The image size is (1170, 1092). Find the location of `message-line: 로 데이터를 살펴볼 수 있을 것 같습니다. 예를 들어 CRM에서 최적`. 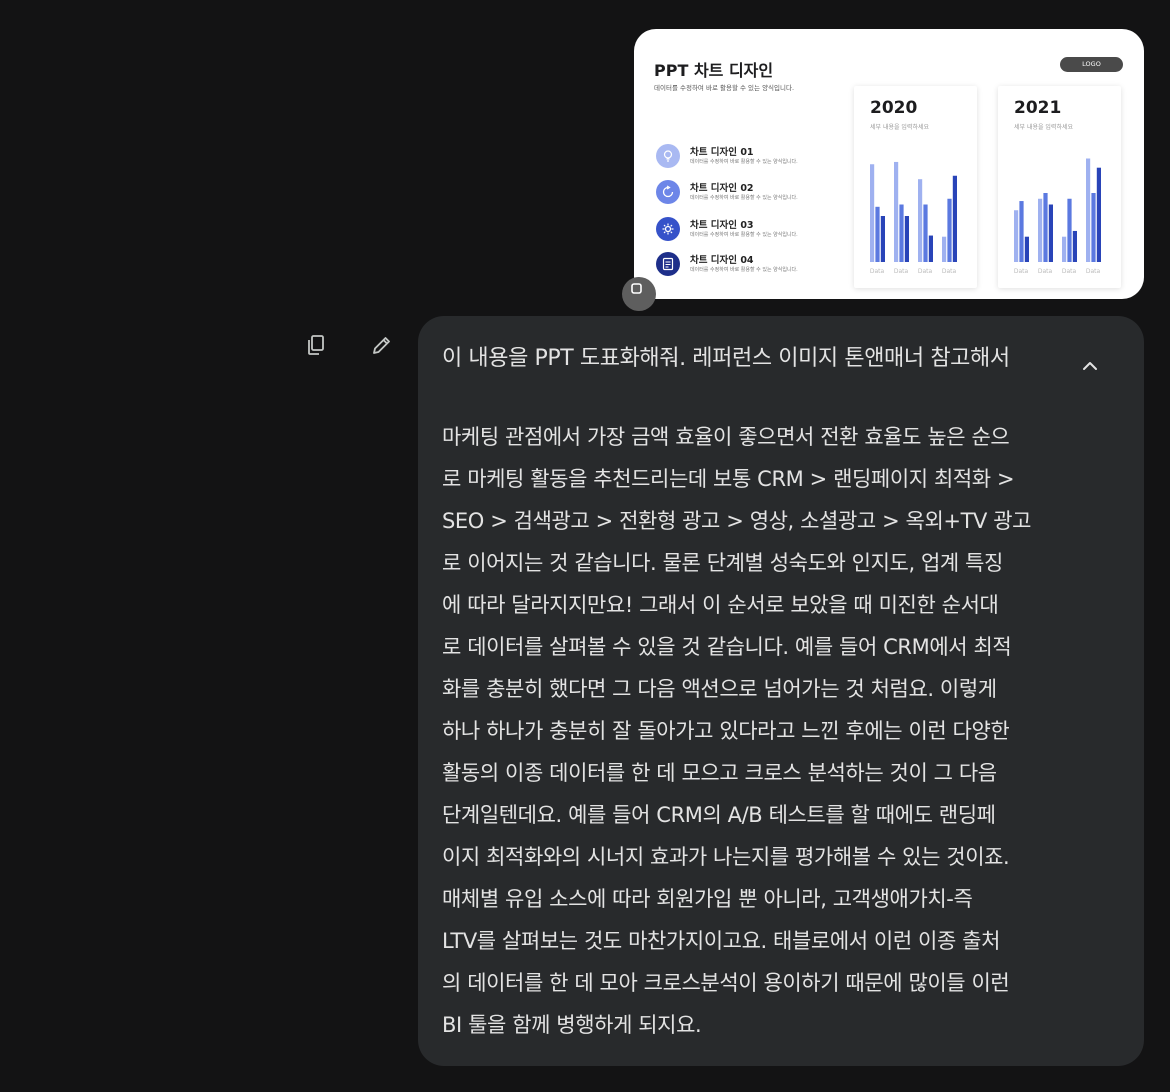

message-line: 로 데이터를 살펴볼 수 있을 것 같습니다. 예를 들어 CRM에서 최적 is located at coordinates (727, 647).